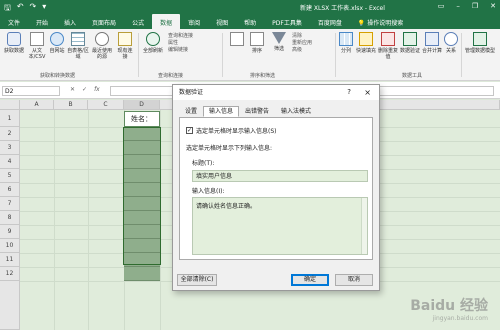  I want to click on tell-me-label: 操作说明搜索, so click(385, 23).